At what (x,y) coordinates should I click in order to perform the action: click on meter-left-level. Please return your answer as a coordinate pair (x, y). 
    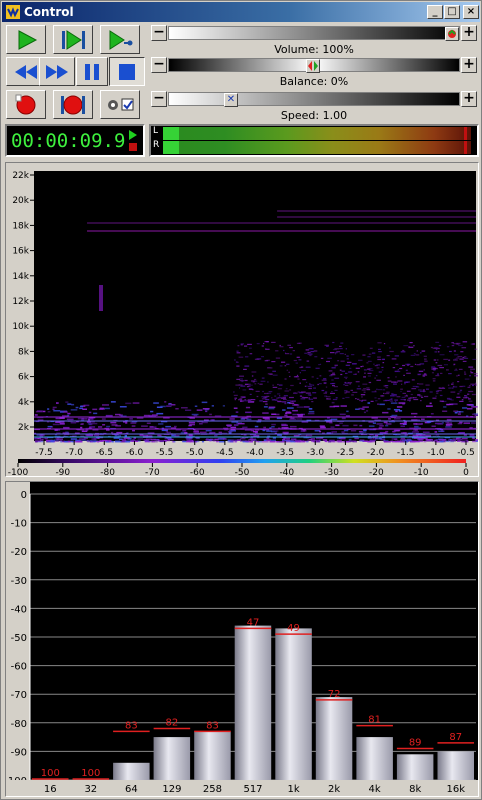
    Looking at the image, I should click on (171, 133).